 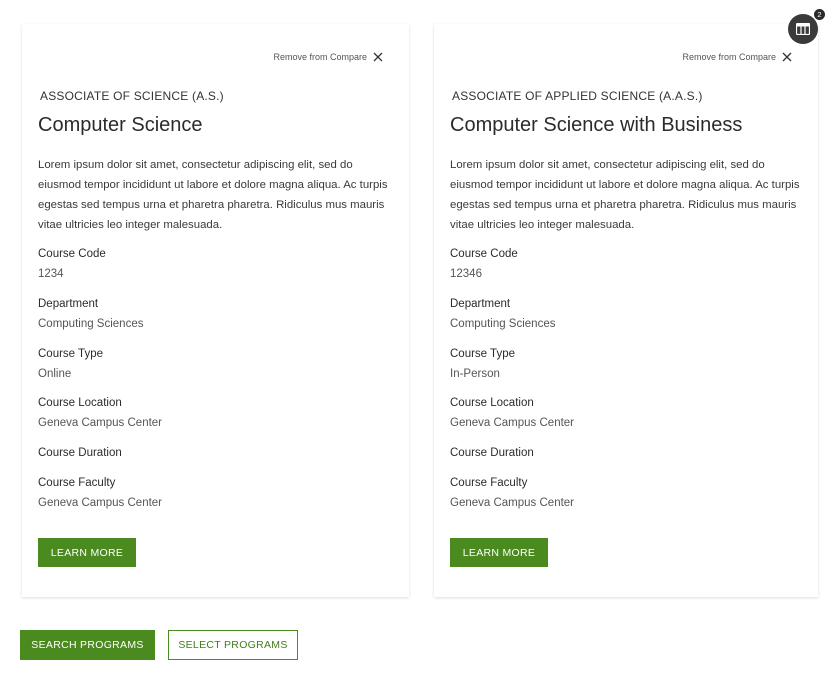 What do you see at coordinates (475, 374) in the screenshot?
I see `field-value: In-Person` at bounding box center [475, 374].